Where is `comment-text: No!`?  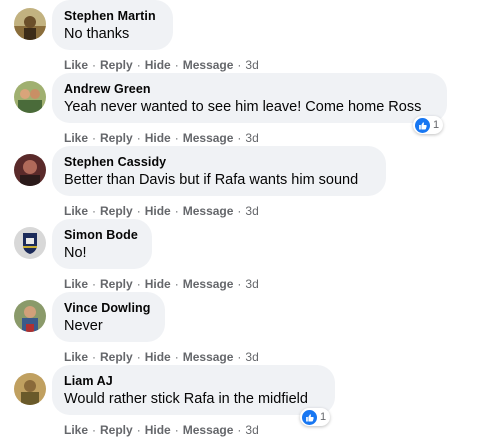 comment-text: No! is located at coordinates (75, 253).